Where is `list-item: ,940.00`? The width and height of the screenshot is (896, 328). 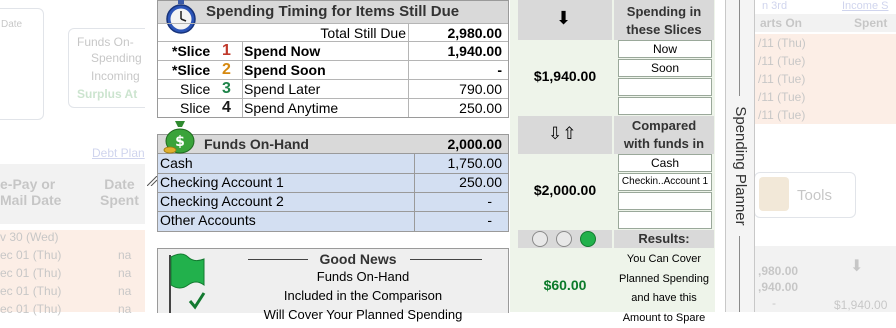 list-item: ,940.00 is located at coordinates (778, 287).